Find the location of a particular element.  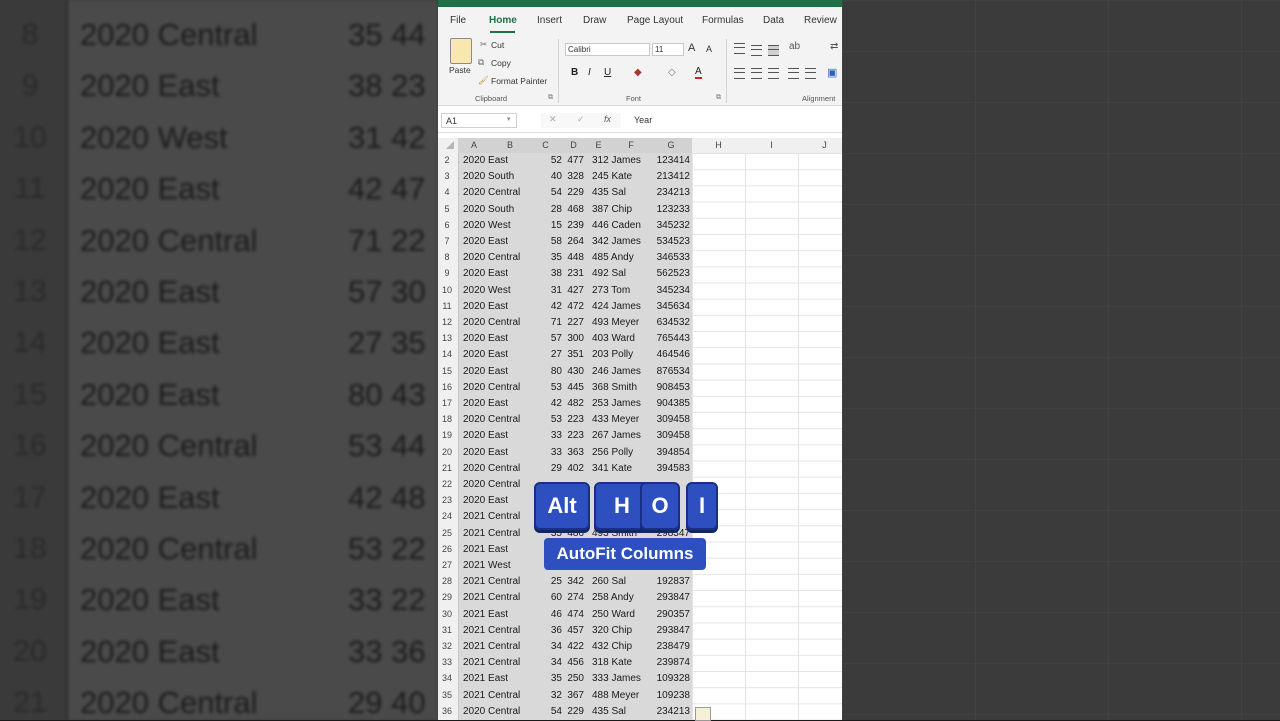

cell-e-name: 253 James is located at coordinates (616, 403).